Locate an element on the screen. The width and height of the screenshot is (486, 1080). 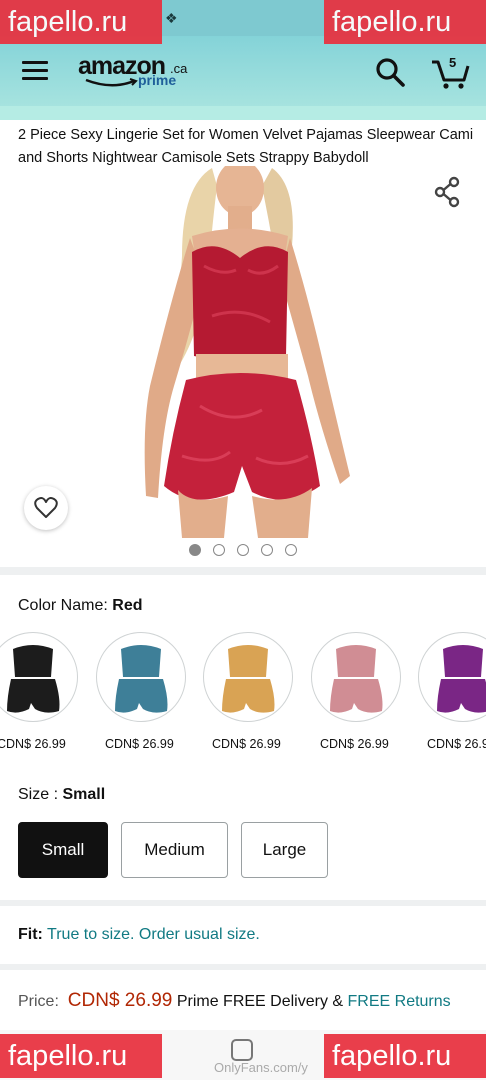
watermark-top-left: fapello.ru is located at coordinates (81, 22).